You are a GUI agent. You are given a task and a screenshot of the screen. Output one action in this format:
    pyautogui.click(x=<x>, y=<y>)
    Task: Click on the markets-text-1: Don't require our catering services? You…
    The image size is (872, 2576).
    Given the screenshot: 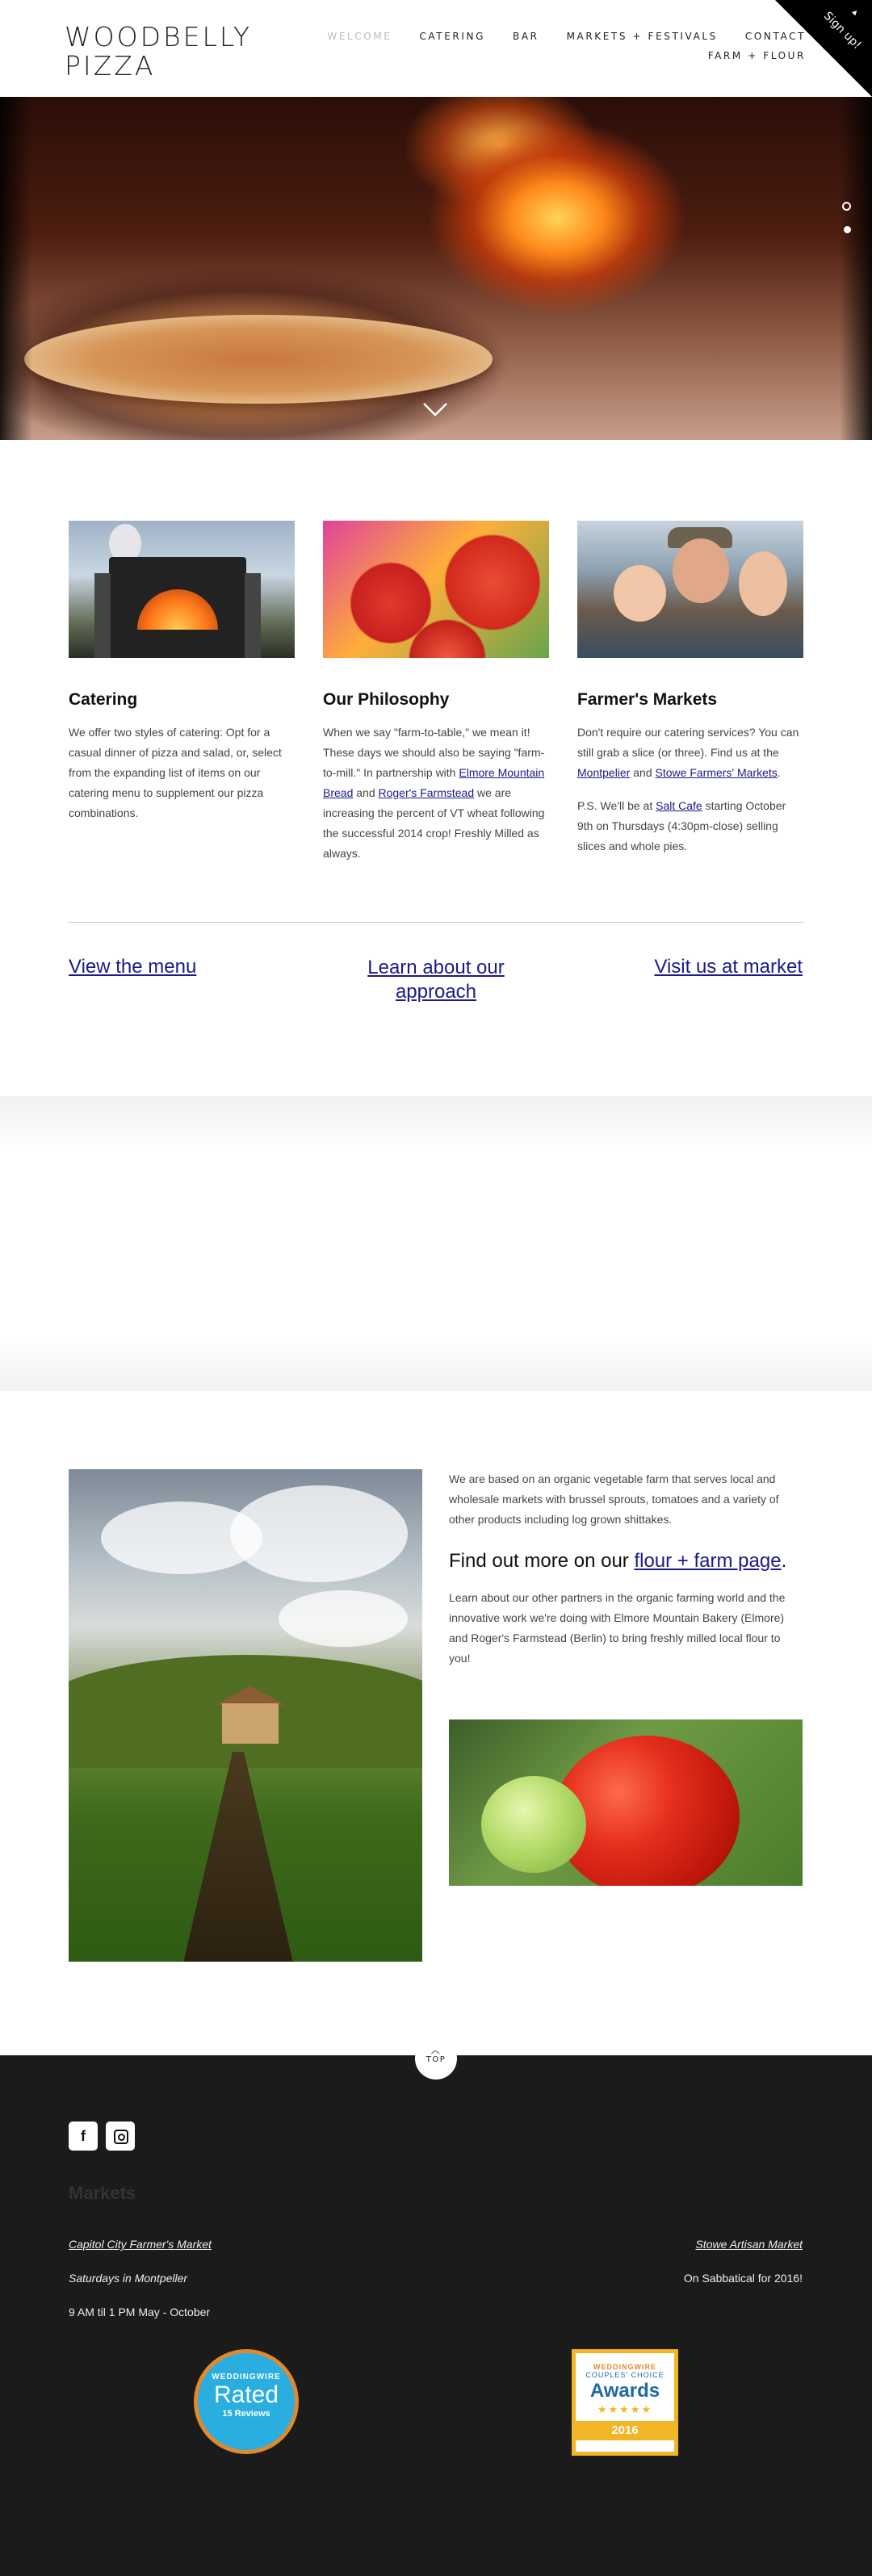 What is the action you would take?
    pyautogui.click(x=688, y=752)
    